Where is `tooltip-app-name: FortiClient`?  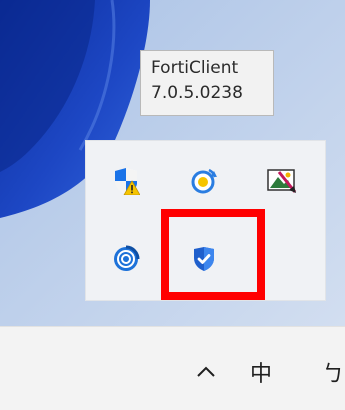 tooltip-app-name: FortiClient is located at coordinates (195, 68).